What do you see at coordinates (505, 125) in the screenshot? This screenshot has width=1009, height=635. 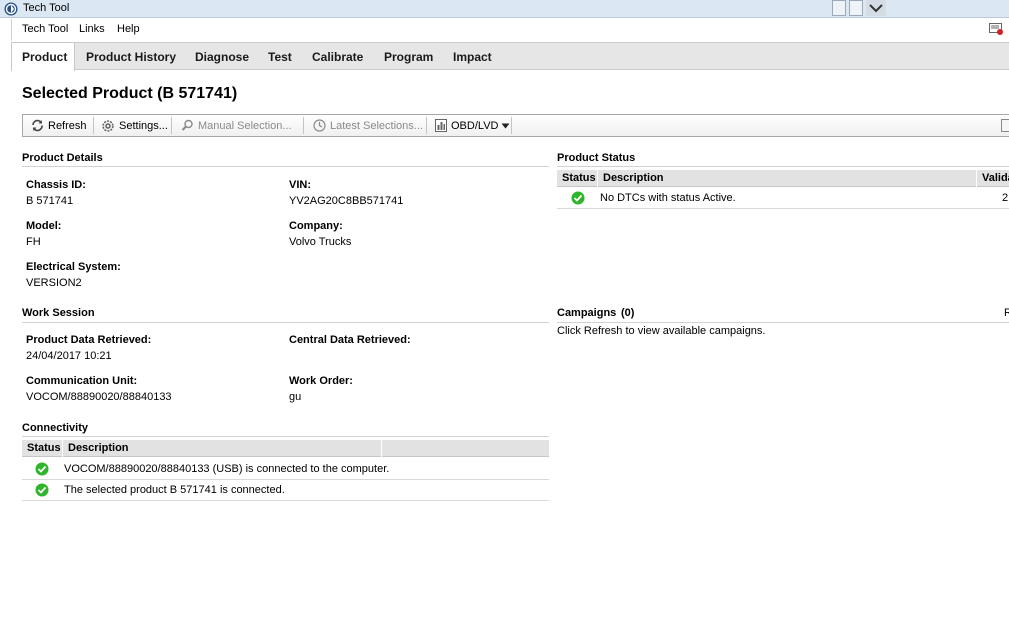 I see `dropdown-arrow-icon` at bounding box center [505, 125].